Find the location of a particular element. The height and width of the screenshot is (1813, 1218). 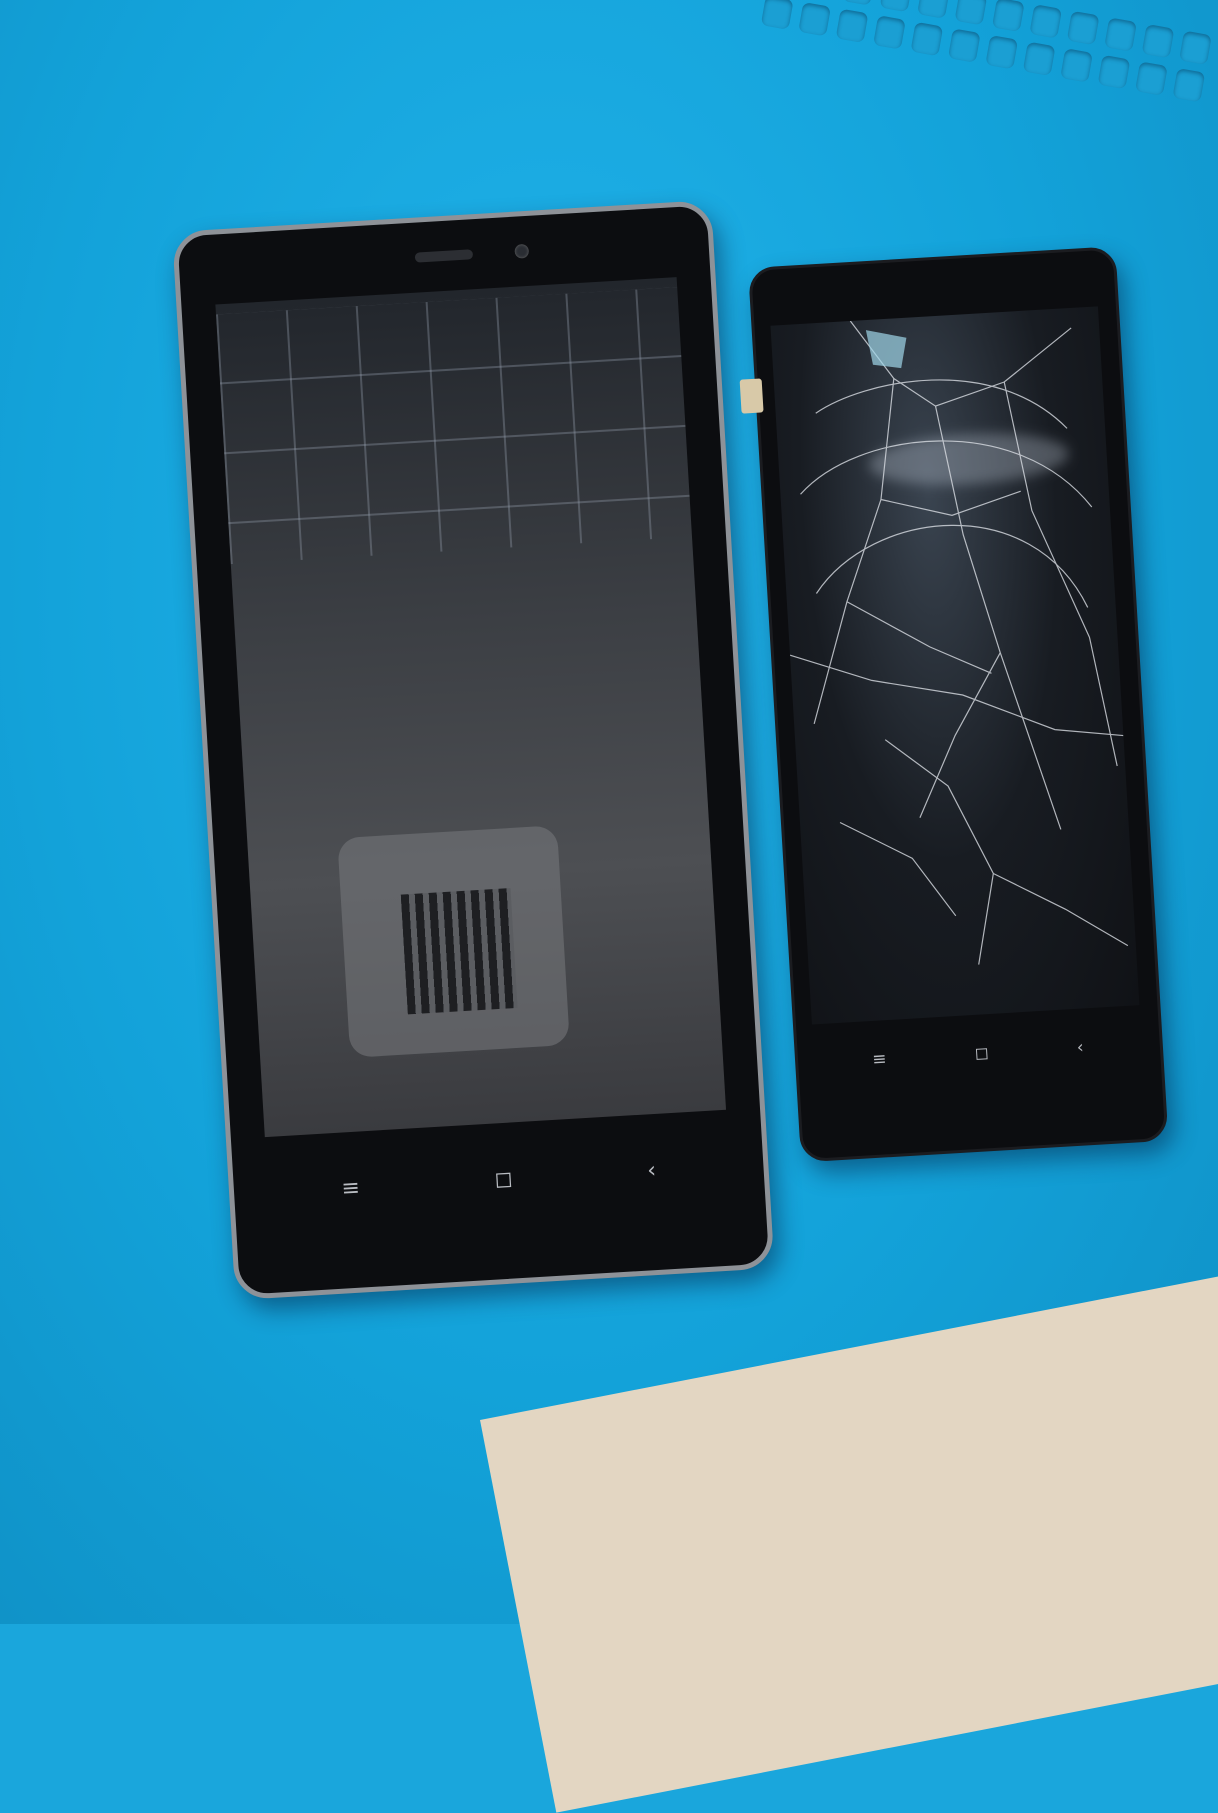

mat-parts-slots is located at coordinates (985, 75).